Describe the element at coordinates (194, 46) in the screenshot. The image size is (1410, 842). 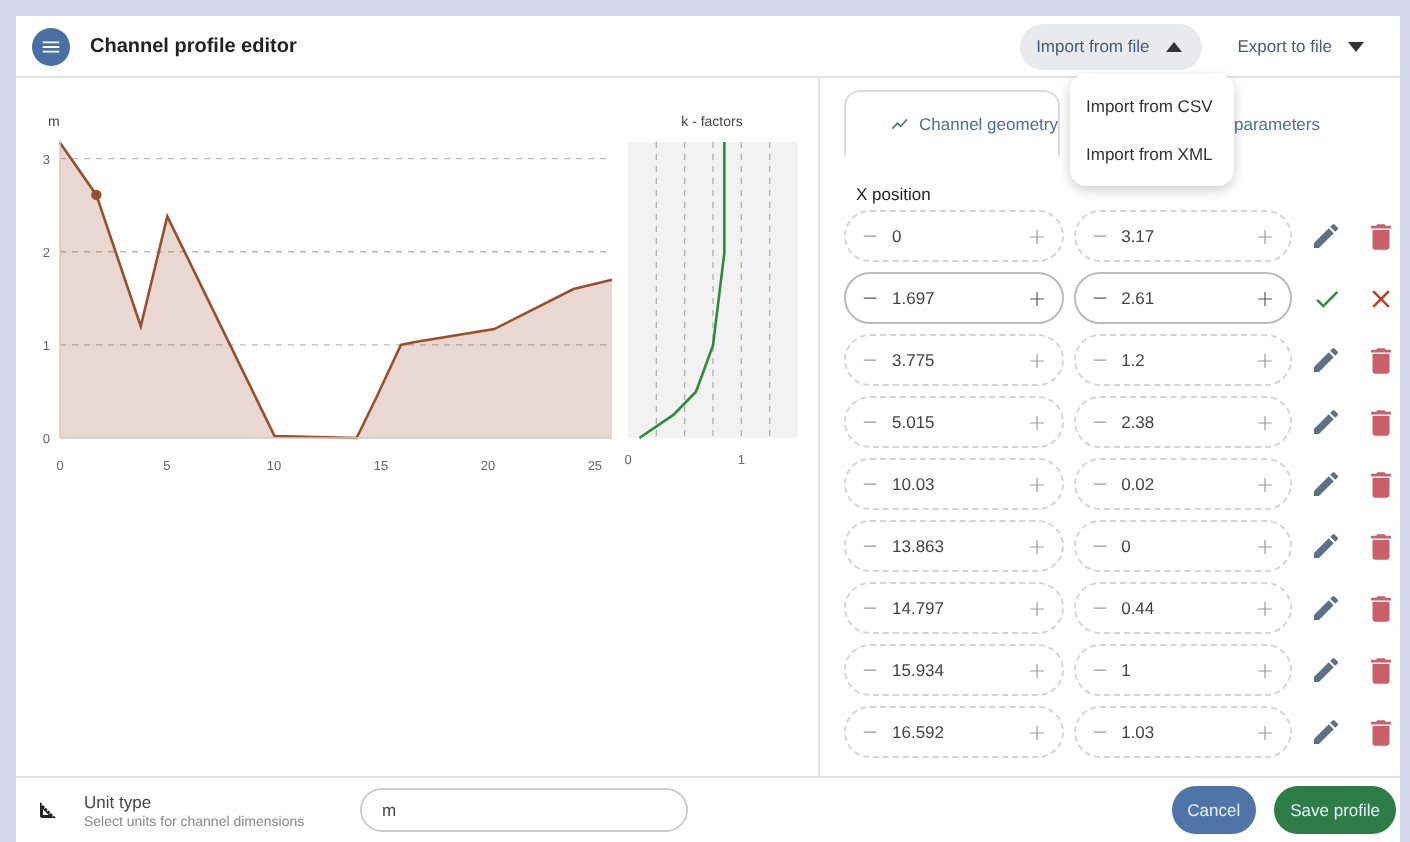
I see `window-title: Channel profile editor` at that location.